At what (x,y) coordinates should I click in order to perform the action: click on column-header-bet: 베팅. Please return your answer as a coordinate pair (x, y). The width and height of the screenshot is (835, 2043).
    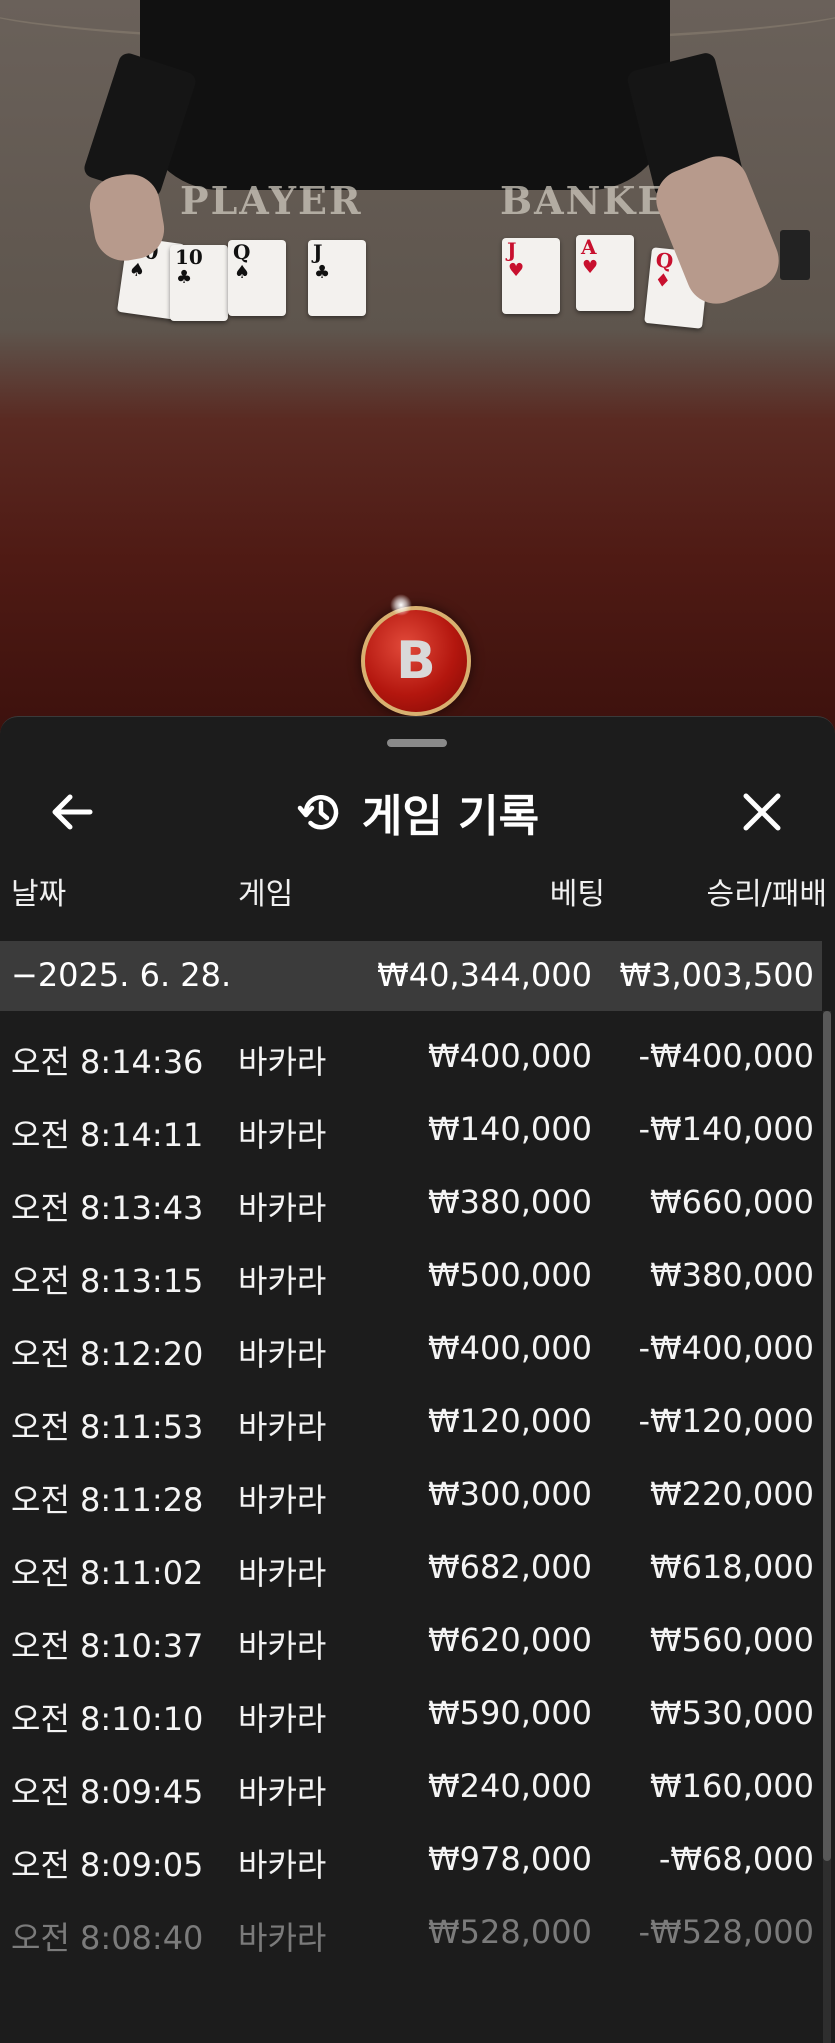
    Looking at the image, I should click on (577, 891).